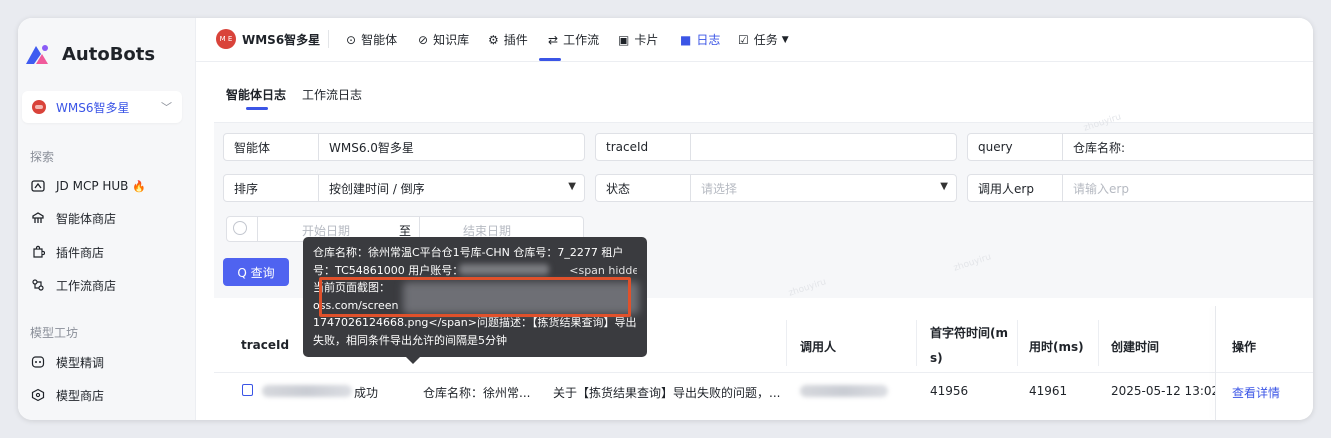 The width and height of the screenshot is (1331, 438). I want to click on subtab-workflow-log: 工作流日志, so click(332, 94).